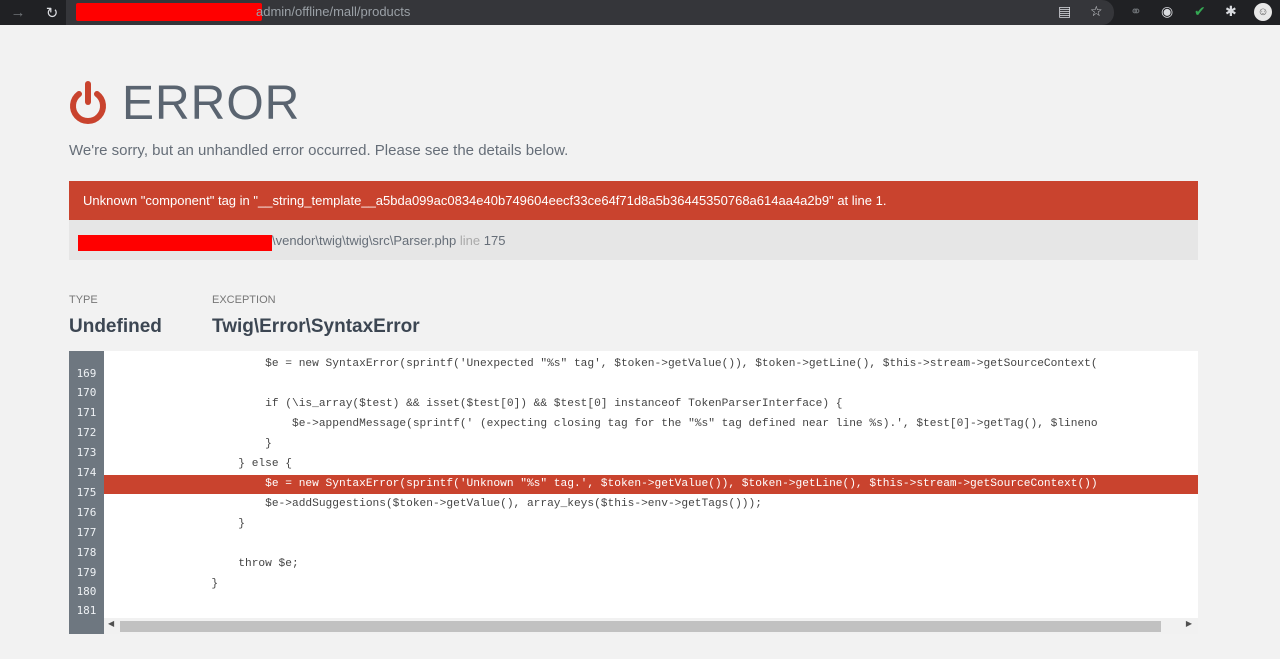  I want to click on redacted-url-mark, so click(169, 12).